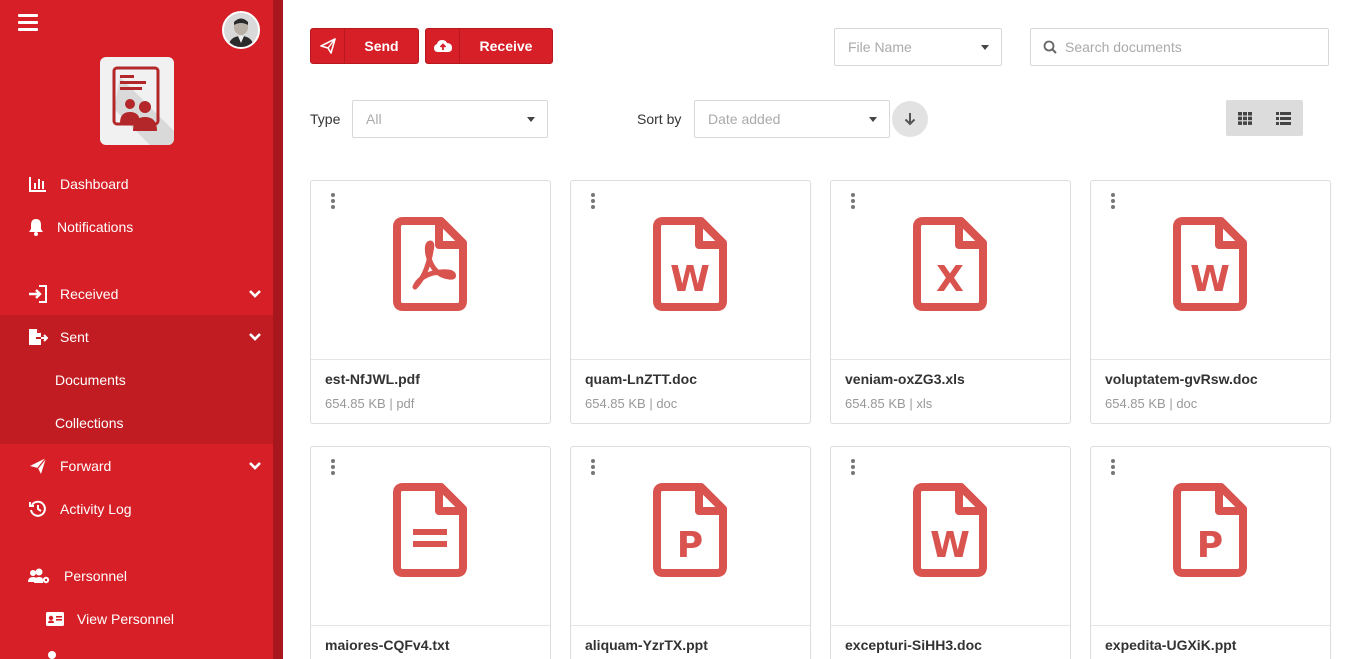 Image resolution: width=1348 pixels, height=659 pixels. Describe the element at coordinates (325, 119) in the screenshot. I see `type-label: Type` at that location.